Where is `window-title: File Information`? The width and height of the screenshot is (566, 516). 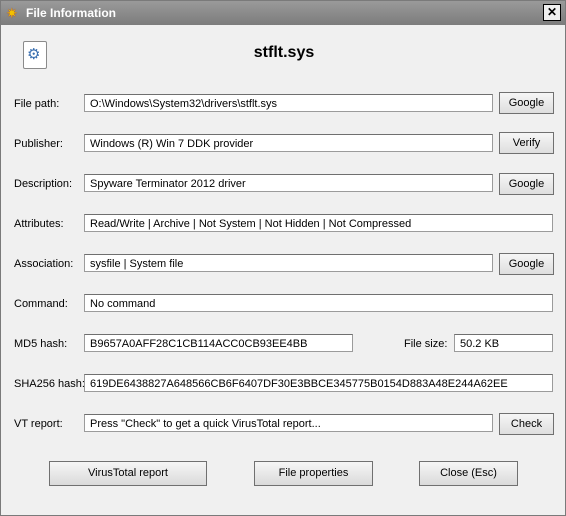 window-title: File Information is located at coordinates (71, 13).